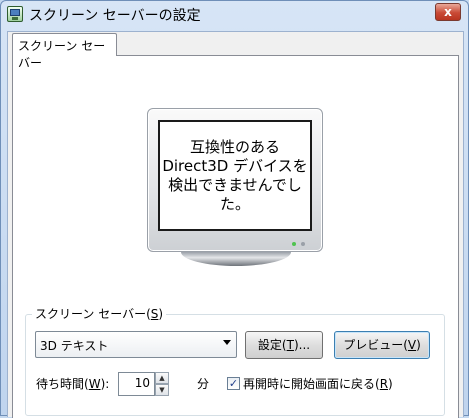 The image size is (469, 418). What do you see at coordinates (234, 15) in the screenshot?
I see `title-bar: スクリーン セーバーの設定 x` at bounding box center [234, 15].